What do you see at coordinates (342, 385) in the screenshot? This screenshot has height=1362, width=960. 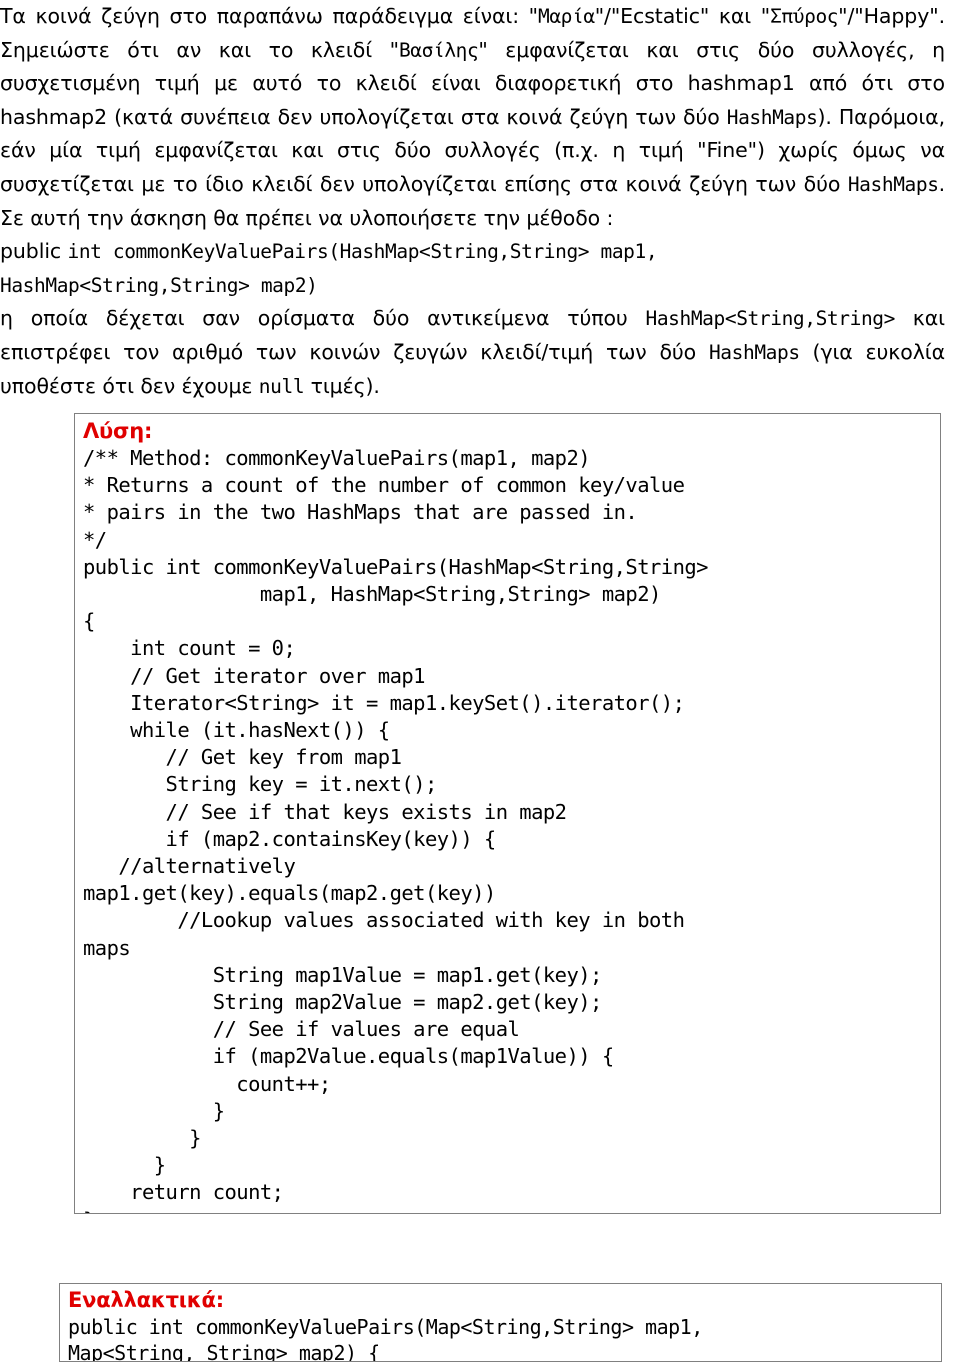 I see `prose-text-10: τιμές).` at bounding box center [342, 385].